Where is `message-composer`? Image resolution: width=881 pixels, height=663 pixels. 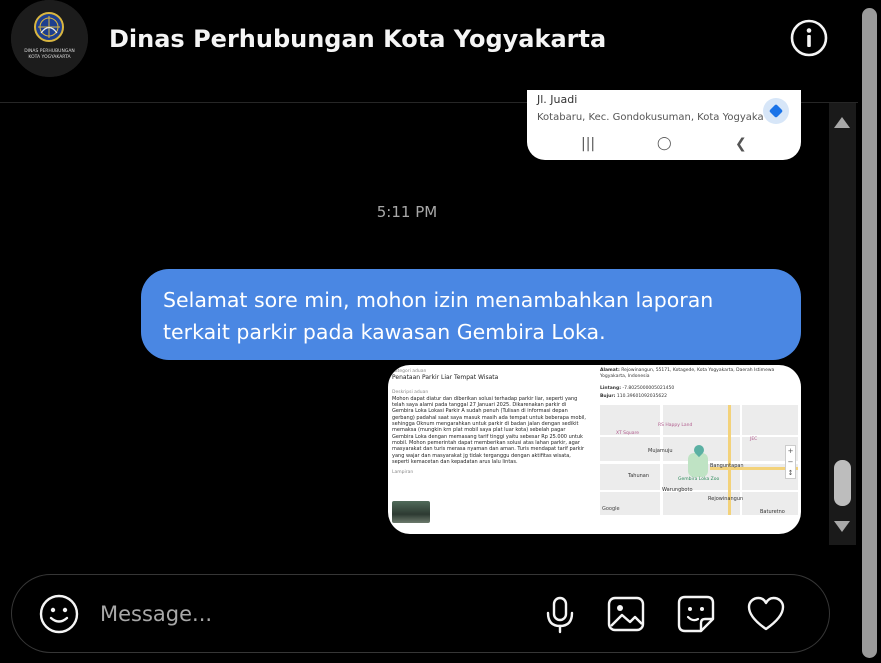
message-composer is located at coordinates (420, 613).